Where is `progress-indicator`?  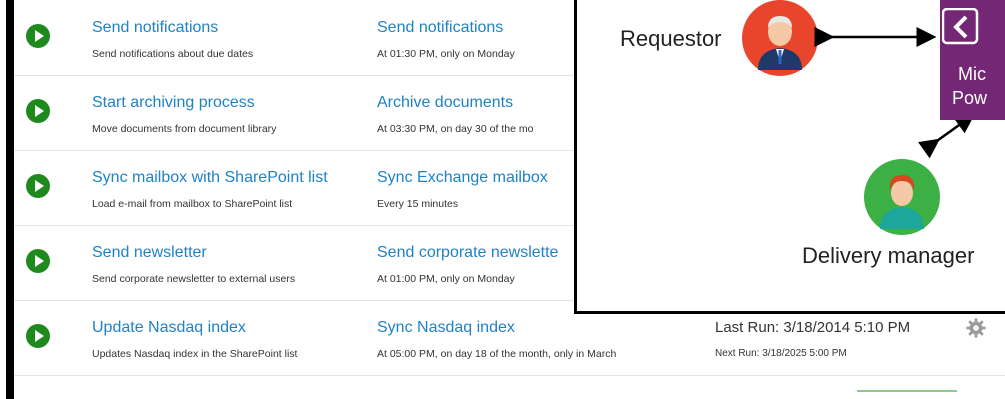 progress-indicator is located at coordinates (907, 391).